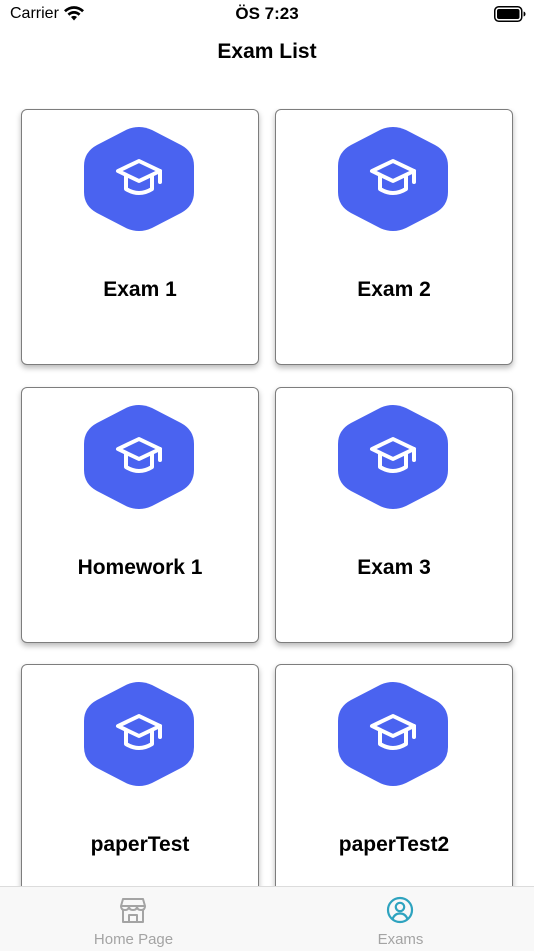 Image resolution: width=534 pixels, height=951 pixels. What do you see at coordinates (394, 289) in the screenshot?
I see `exam-card-label: Exam 2` at bounding box center [394, 289].